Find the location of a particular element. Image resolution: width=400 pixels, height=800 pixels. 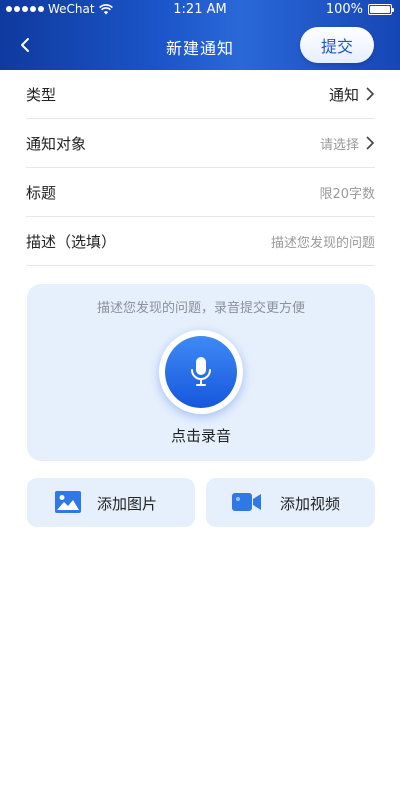

status-bar: WeChat 1:21 AM 100% is located at coordinates (200, 10).